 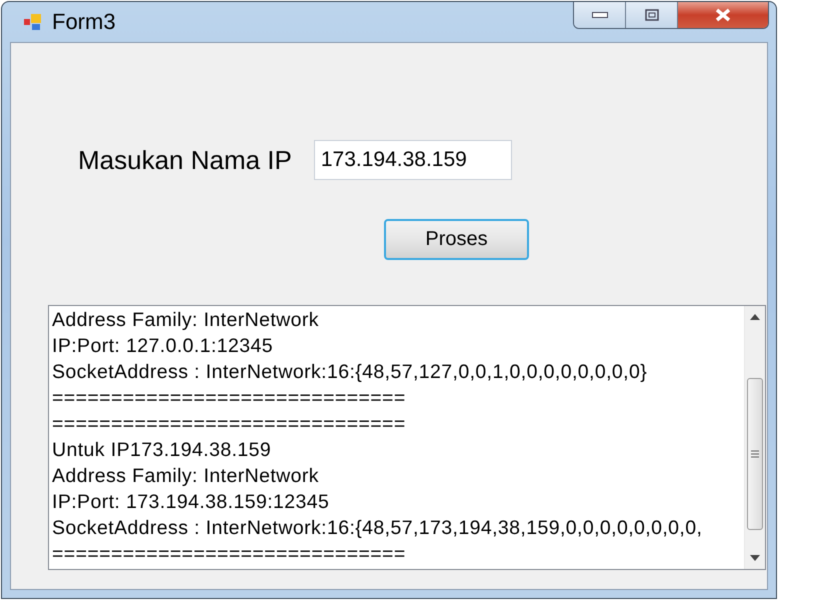 I want to click on scroll-thumb, so click(x=755, y=454).